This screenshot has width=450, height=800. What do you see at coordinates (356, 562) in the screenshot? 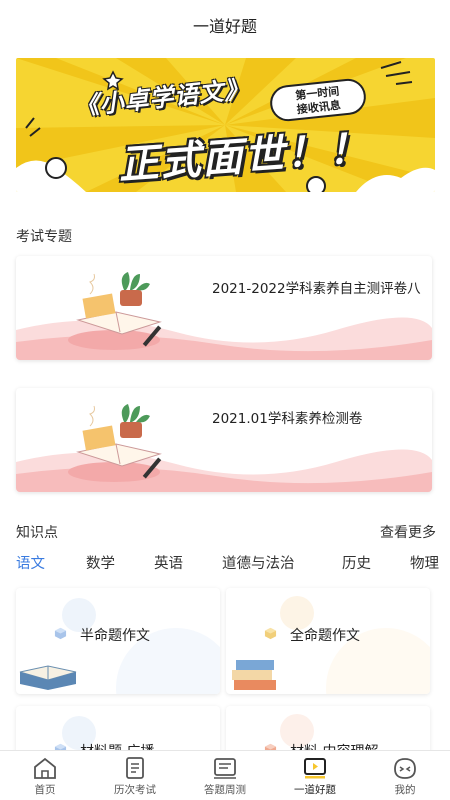
I see `tab-history: 历史` at bounding box center [356, 562].